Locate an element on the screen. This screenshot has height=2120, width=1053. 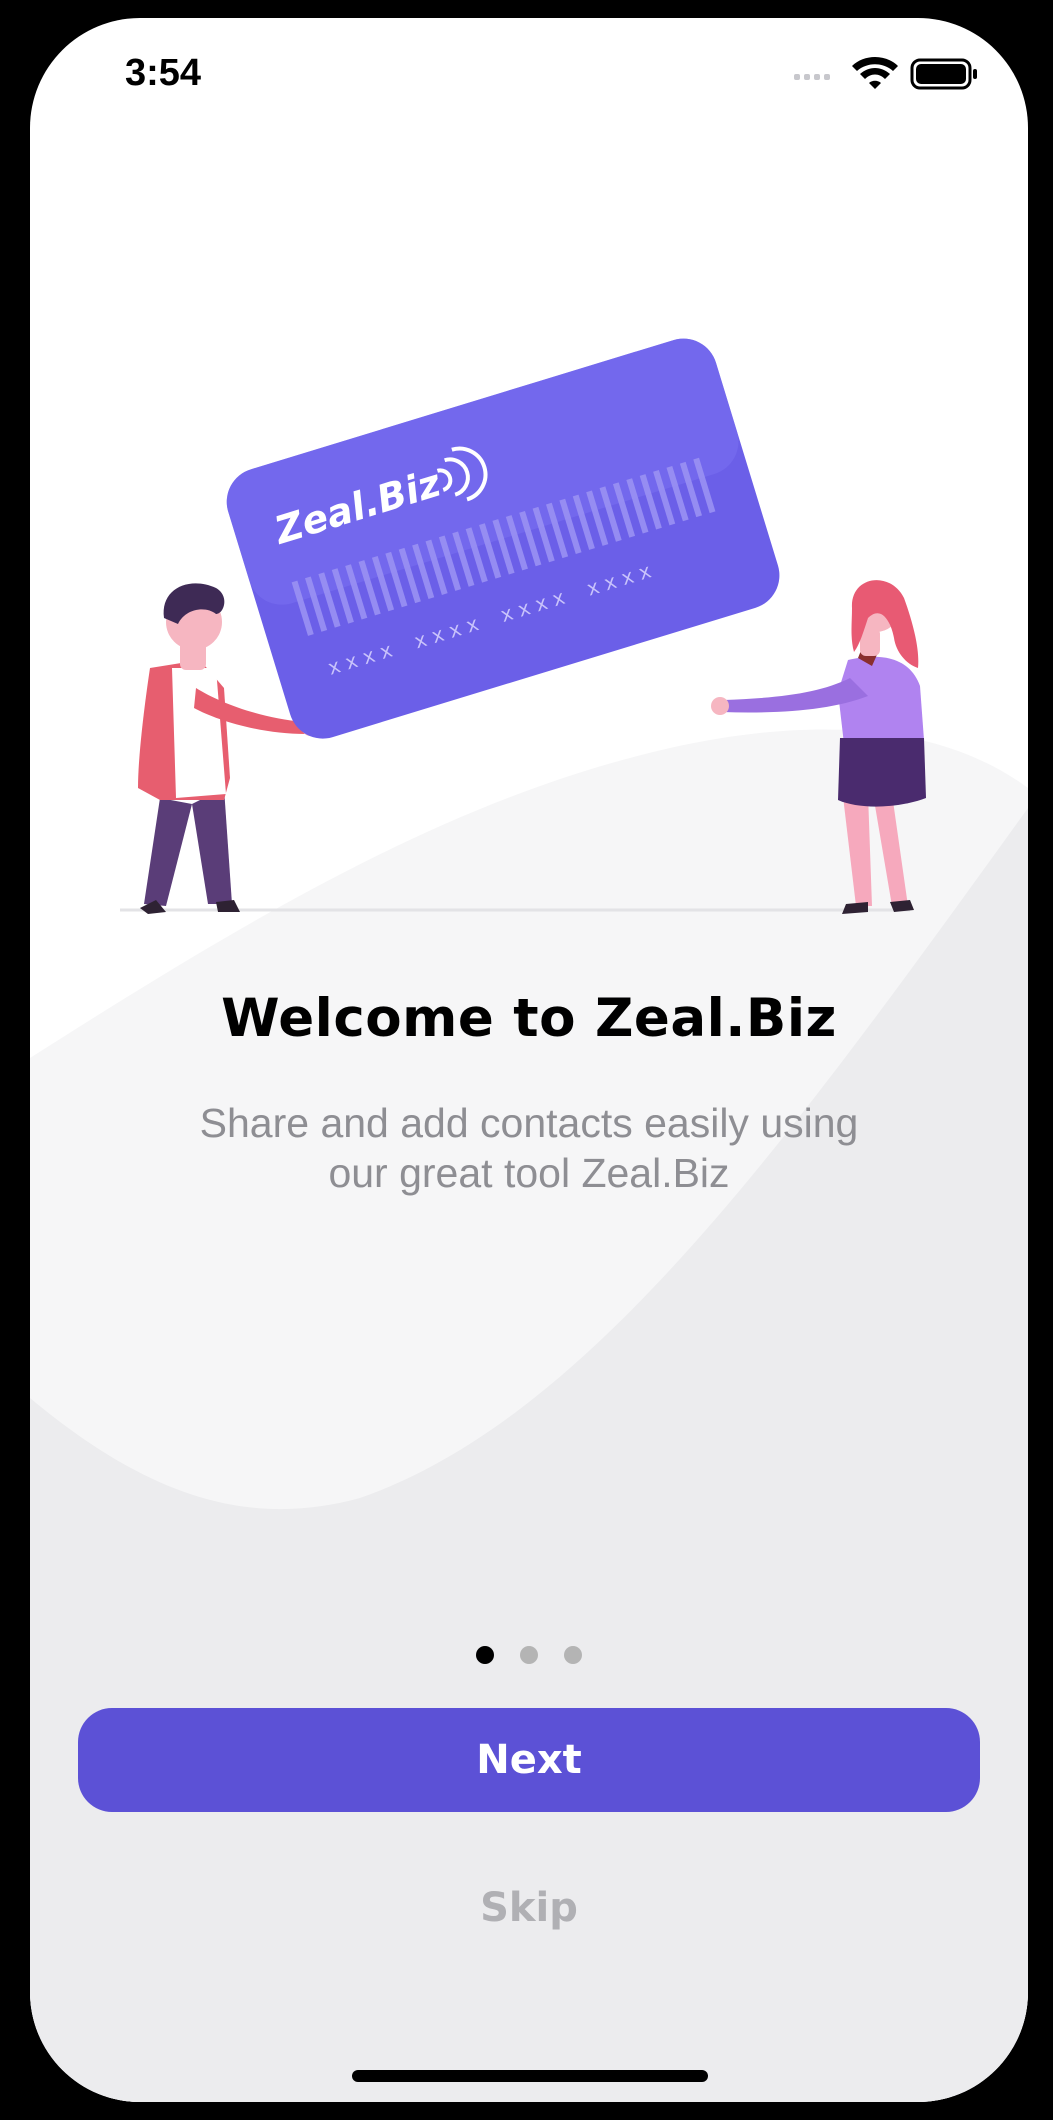
status-time: 3:54 is located at coordinates (163, 73).